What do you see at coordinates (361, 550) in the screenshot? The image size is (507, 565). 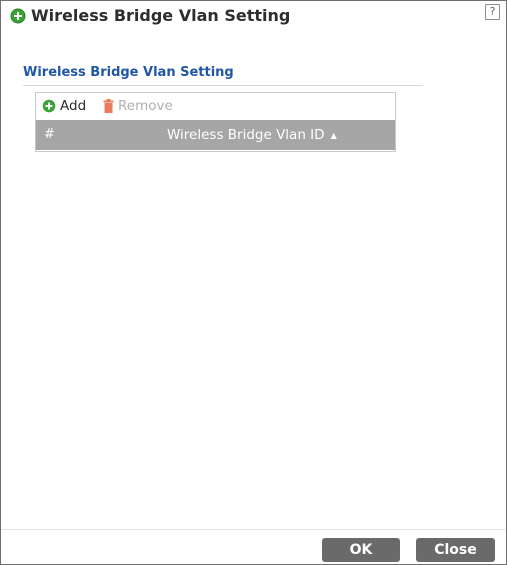 I see `ok-button: OK` at bounding box center [361, 550].